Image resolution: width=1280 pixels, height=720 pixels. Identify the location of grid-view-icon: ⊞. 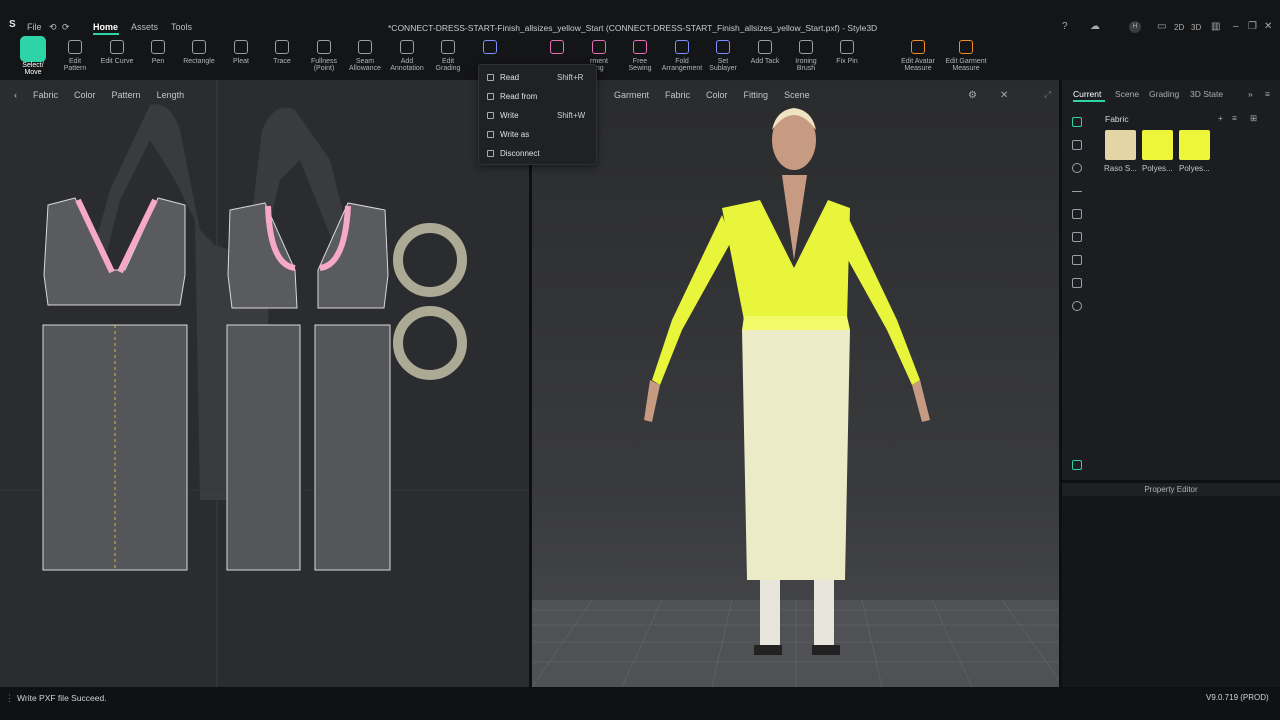
(1253, 118).